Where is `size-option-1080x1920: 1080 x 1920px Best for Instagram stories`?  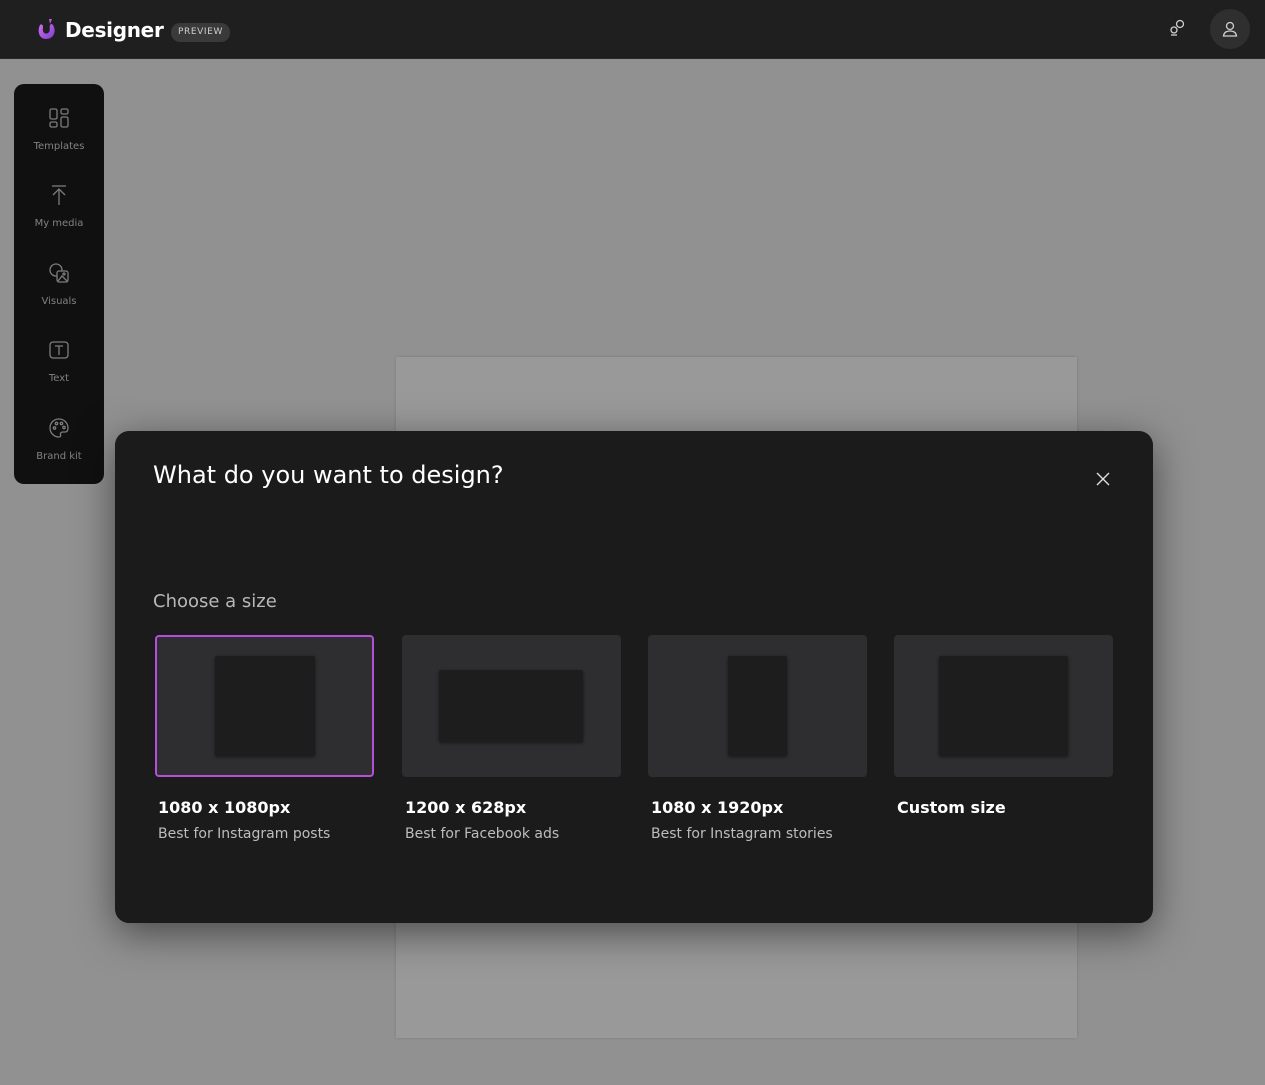 size-option-1080x1920: 1080 x 1920px Best for Instagram stories is located at coordinates (757, 738).